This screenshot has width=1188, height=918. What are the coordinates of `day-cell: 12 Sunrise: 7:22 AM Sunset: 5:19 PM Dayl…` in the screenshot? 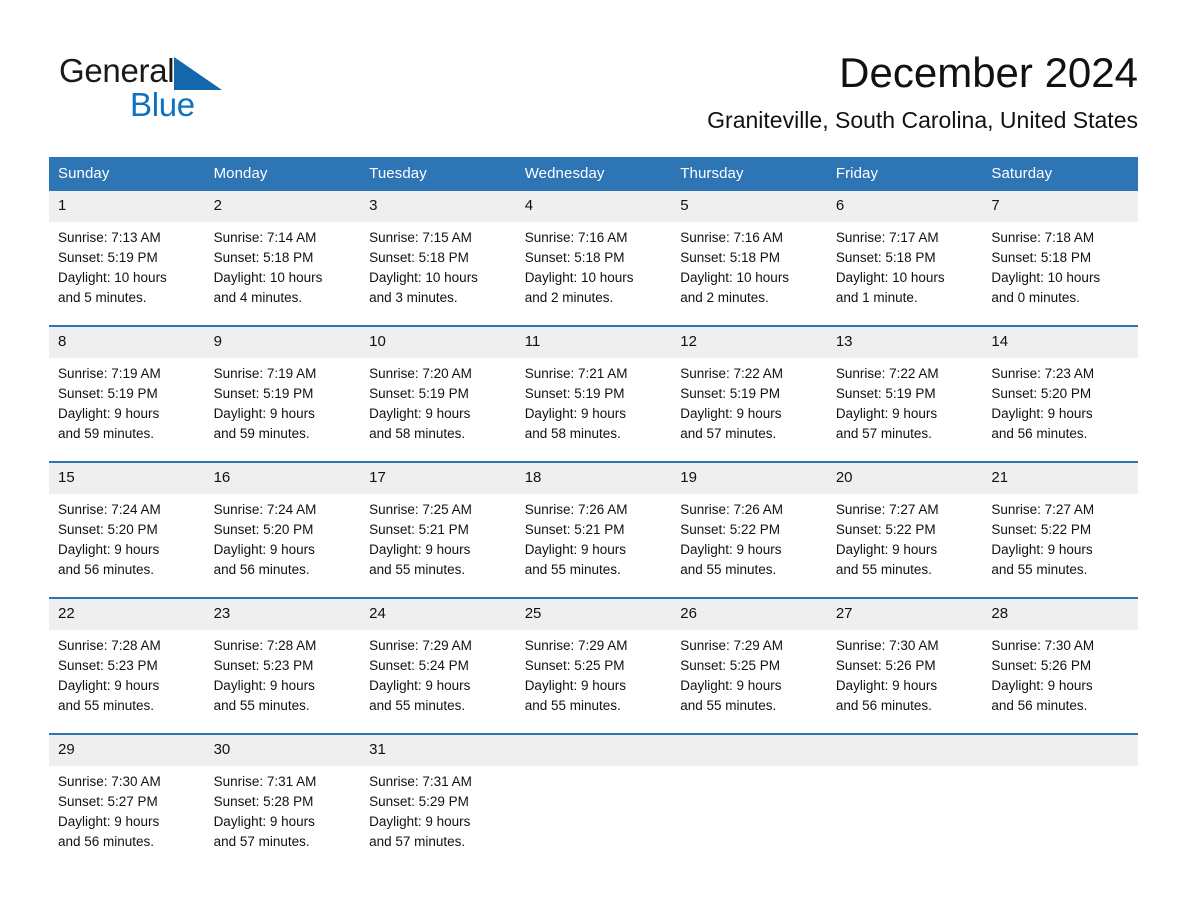 It's located at (749, 393).